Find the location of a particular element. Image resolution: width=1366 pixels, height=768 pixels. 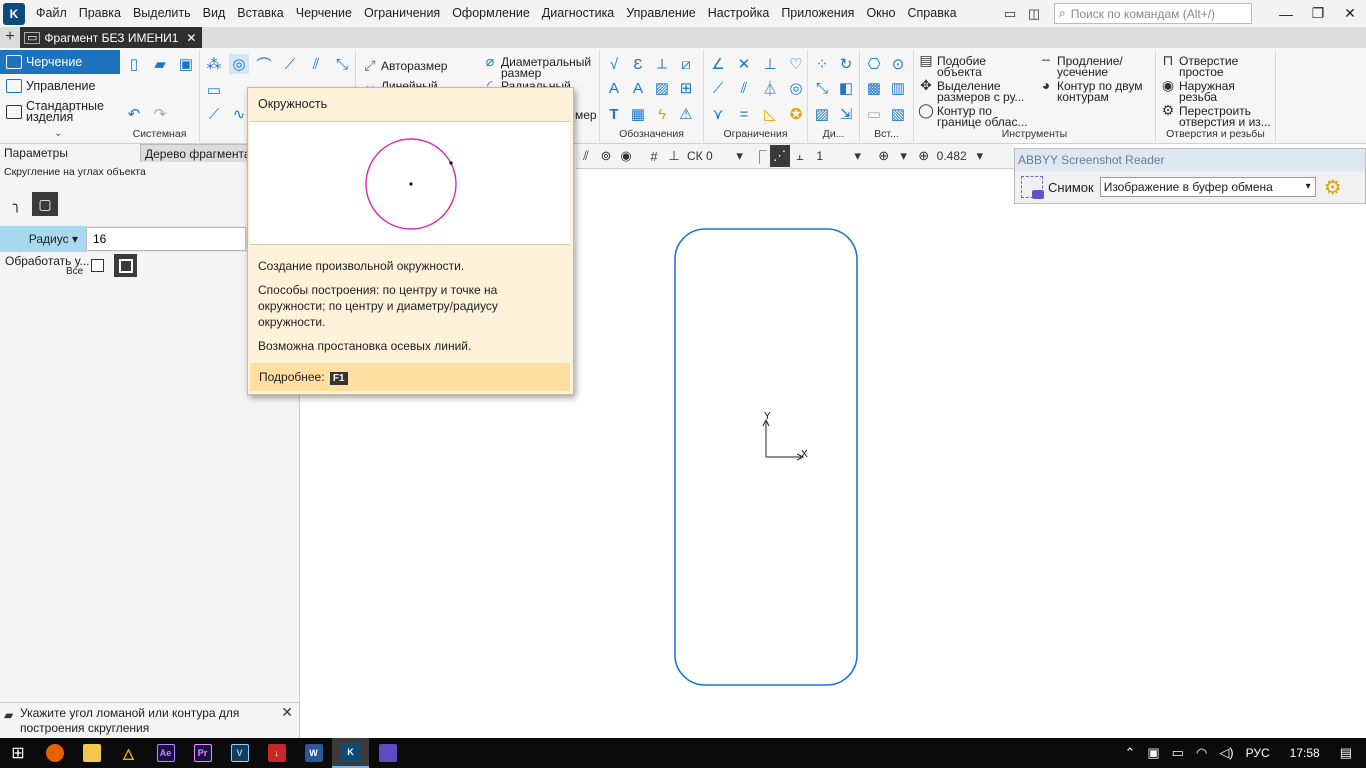

leader-icon: ⧄ is located at coordinates (686, 64).